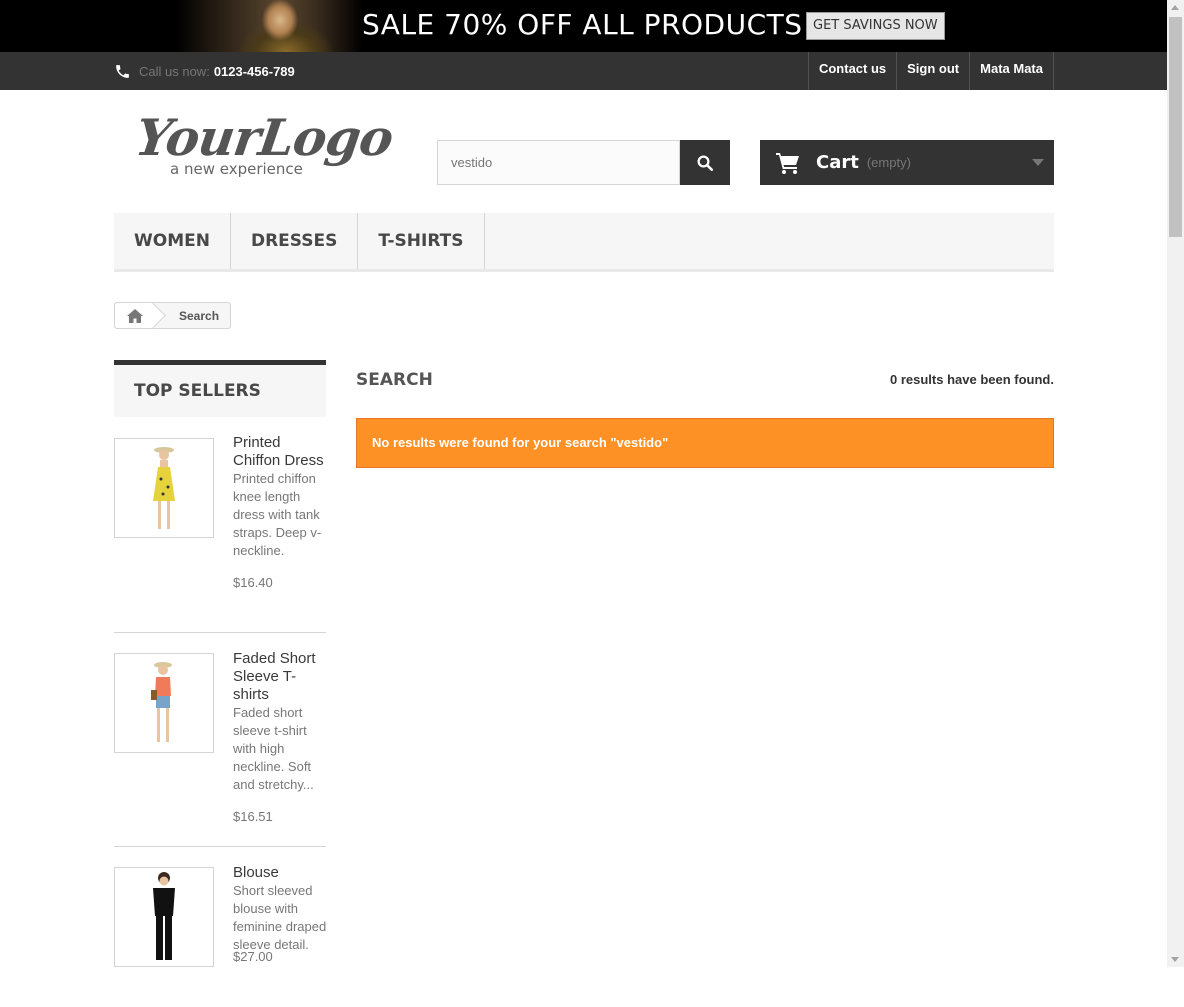 The height and width of the screenshot is (1007, 1184). Describe the element at coordinates (1175, 7) in the screenshot. I see `scroll-up-icon` at that location.